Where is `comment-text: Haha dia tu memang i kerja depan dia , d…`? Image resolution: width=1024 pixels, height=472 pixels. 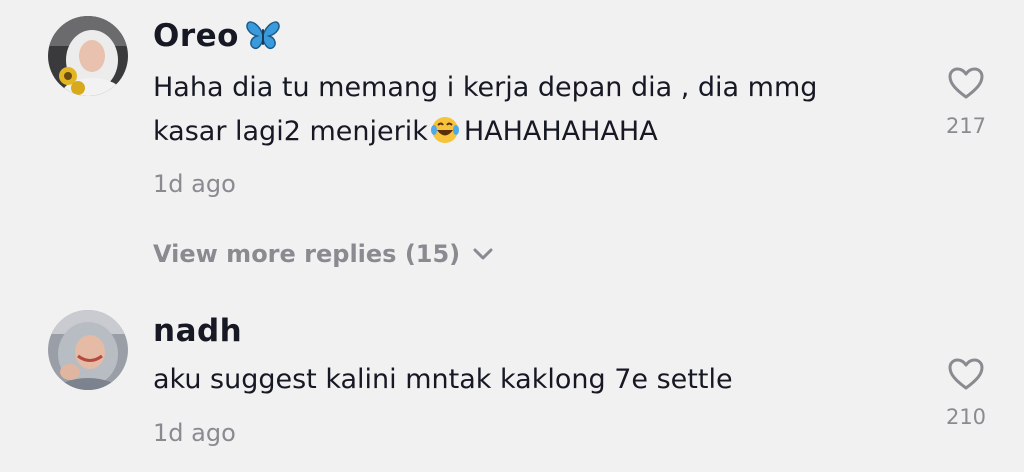 comment-text: Haha dia tu memang i kerja depan dia , d… is located at coordinates (485, 109).